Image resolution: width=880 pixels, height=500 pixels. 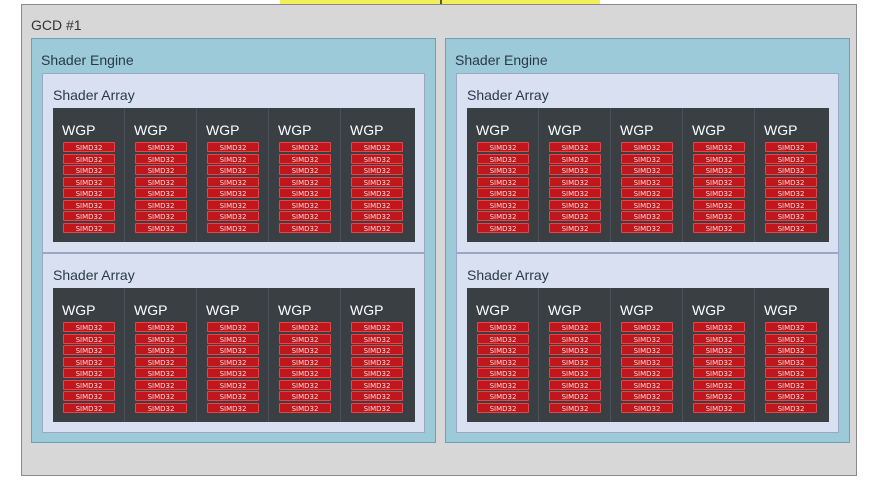 What do you see at coordinates (501, 60) in the screenshot?
I see `shader-engine-label: Shader Engine` at bounding box center [501, 60].